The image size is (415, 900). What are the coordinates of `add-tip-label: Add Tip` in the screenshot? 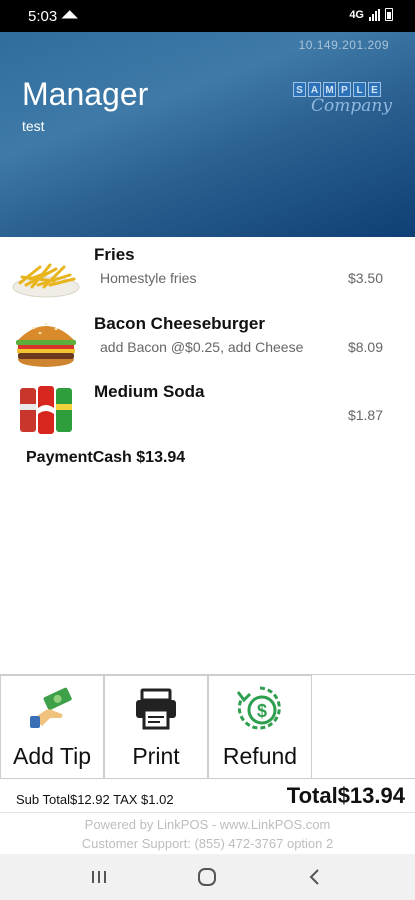 It's located at (52, 756).